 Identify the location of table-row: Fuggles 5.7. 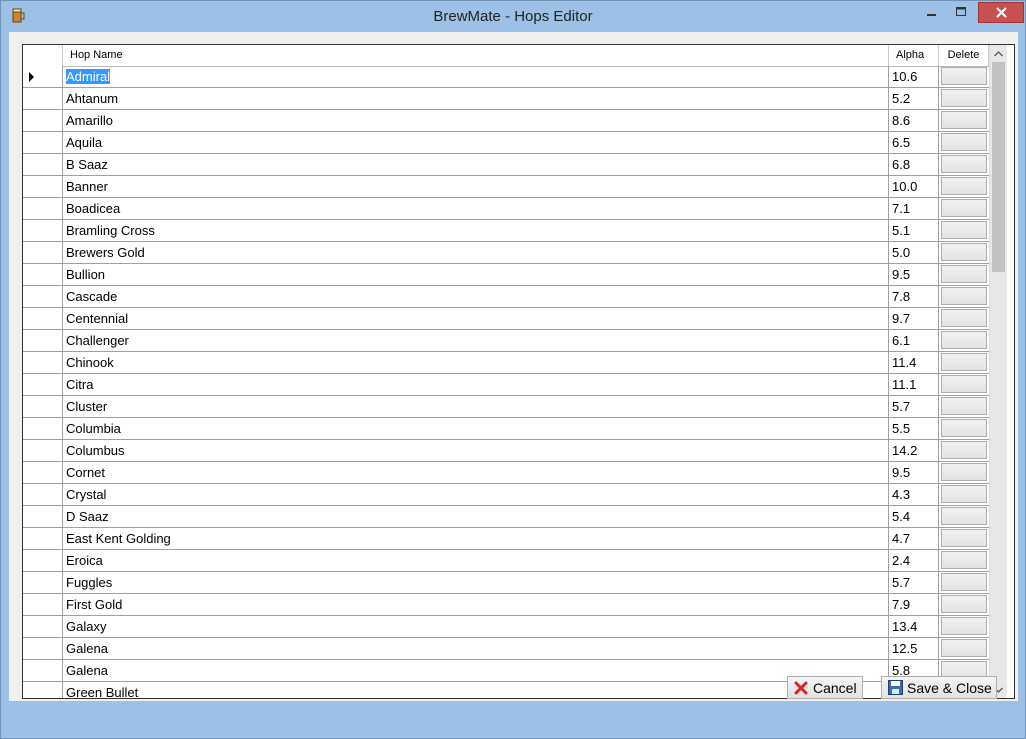
(506, 583).